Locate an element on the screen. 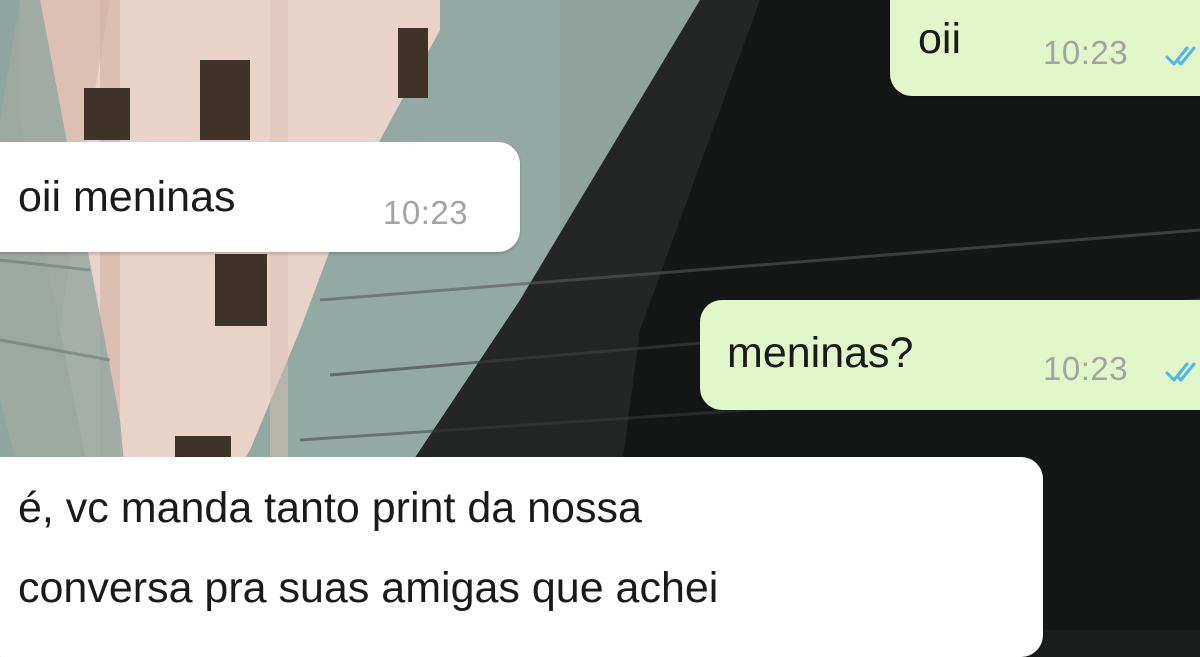 The height and width of the screenshot is (657, 1200). message-text: oii meninas is located at coordinates (127, 197).